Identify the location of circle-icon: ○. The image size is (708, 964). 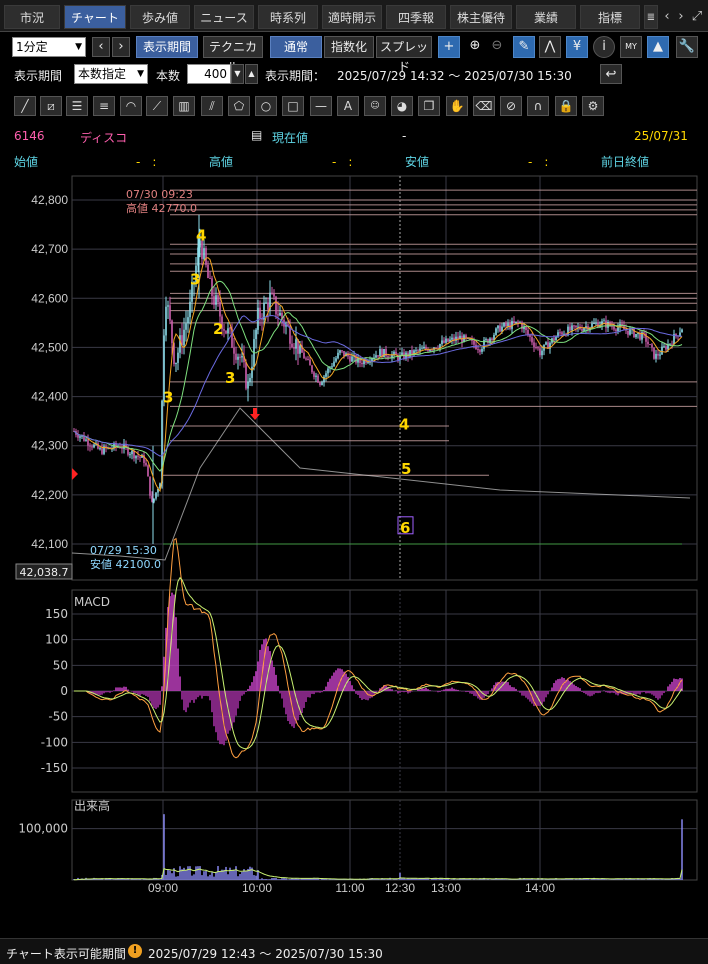
(266, 106).